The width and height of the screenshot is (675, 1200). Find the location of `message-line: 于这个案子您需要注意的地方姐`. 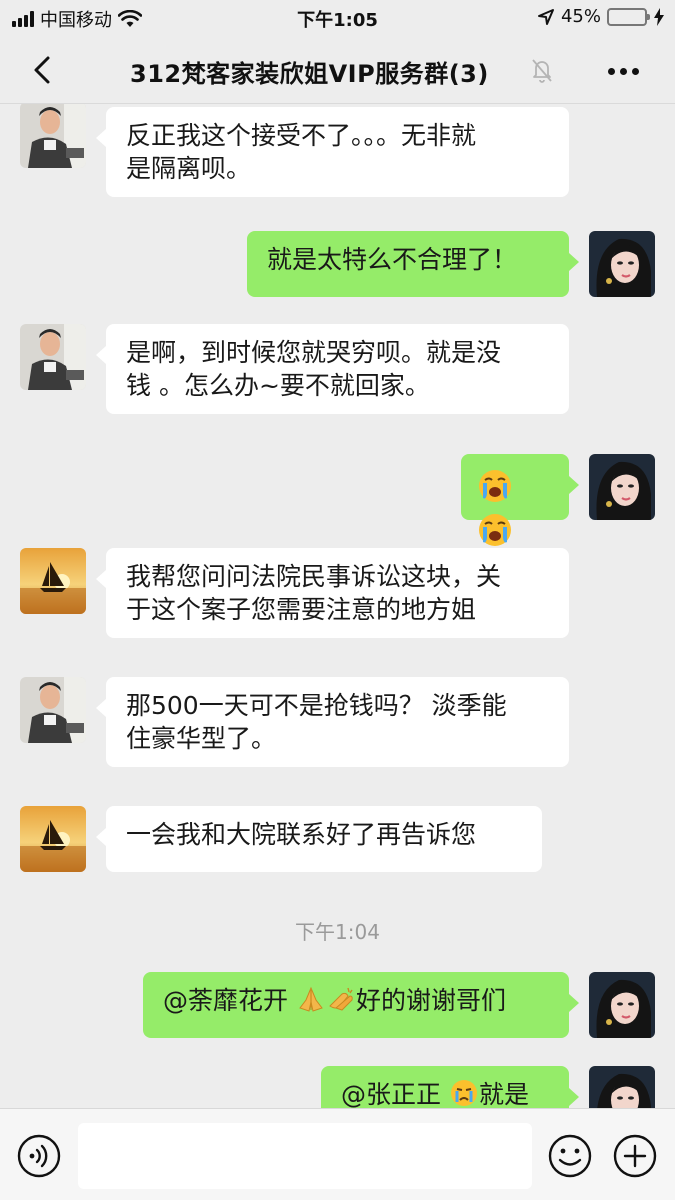

message-line: 于这个案子您需要注意的地方姐 is located at coordinates (301, 609).